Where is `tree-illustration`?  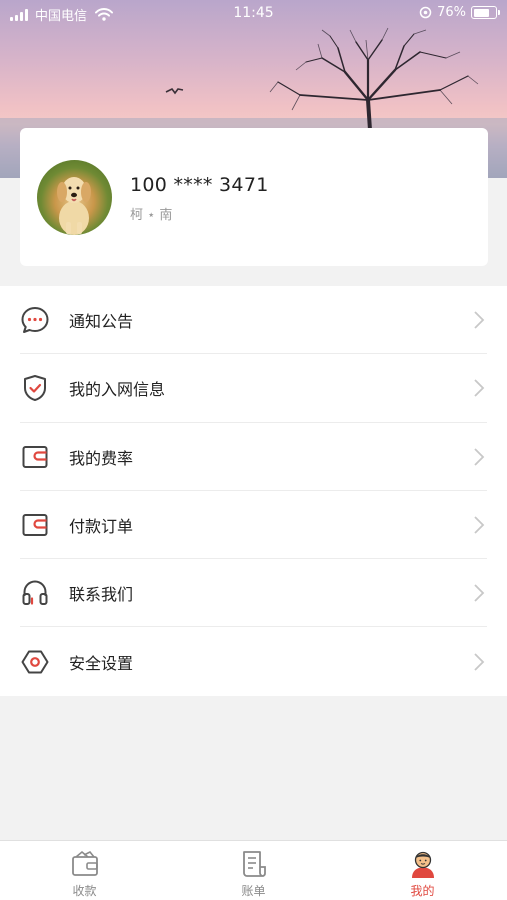 tree-illustration is located at coordinates (373, 82).